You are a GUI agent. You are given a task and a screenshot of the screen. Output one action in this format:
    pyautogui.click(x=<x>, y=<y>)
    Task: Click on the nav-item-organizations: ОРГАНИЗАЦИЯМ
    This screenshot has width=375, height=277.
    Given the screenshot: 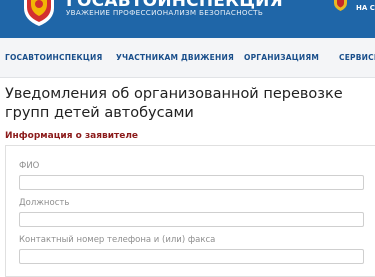 What is the action you would take?
    pyautogui.click(x=281, y=57)
    